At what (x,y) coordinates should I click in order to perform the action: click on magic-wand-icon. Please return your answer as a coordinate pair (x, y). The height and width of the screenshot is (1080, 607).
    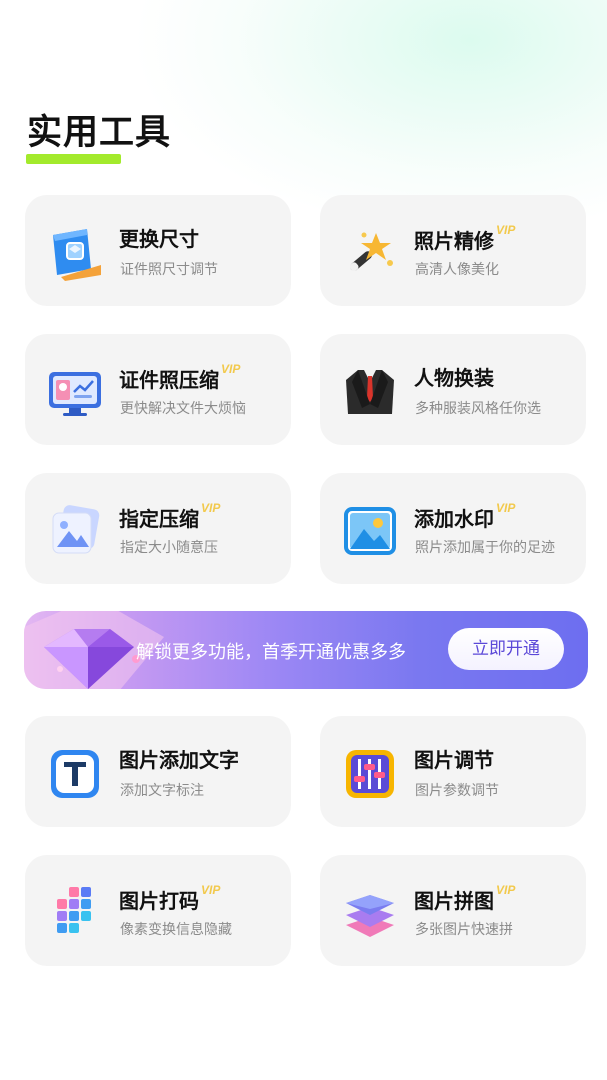
    Looking at the image, I should click on (371, 252).